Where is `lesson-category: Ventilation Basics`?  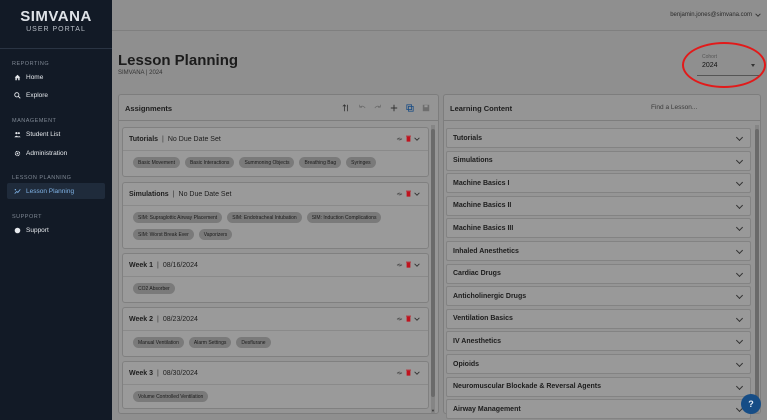
lesson-category: Ventilation Basics is located at coordinates (598, 318).